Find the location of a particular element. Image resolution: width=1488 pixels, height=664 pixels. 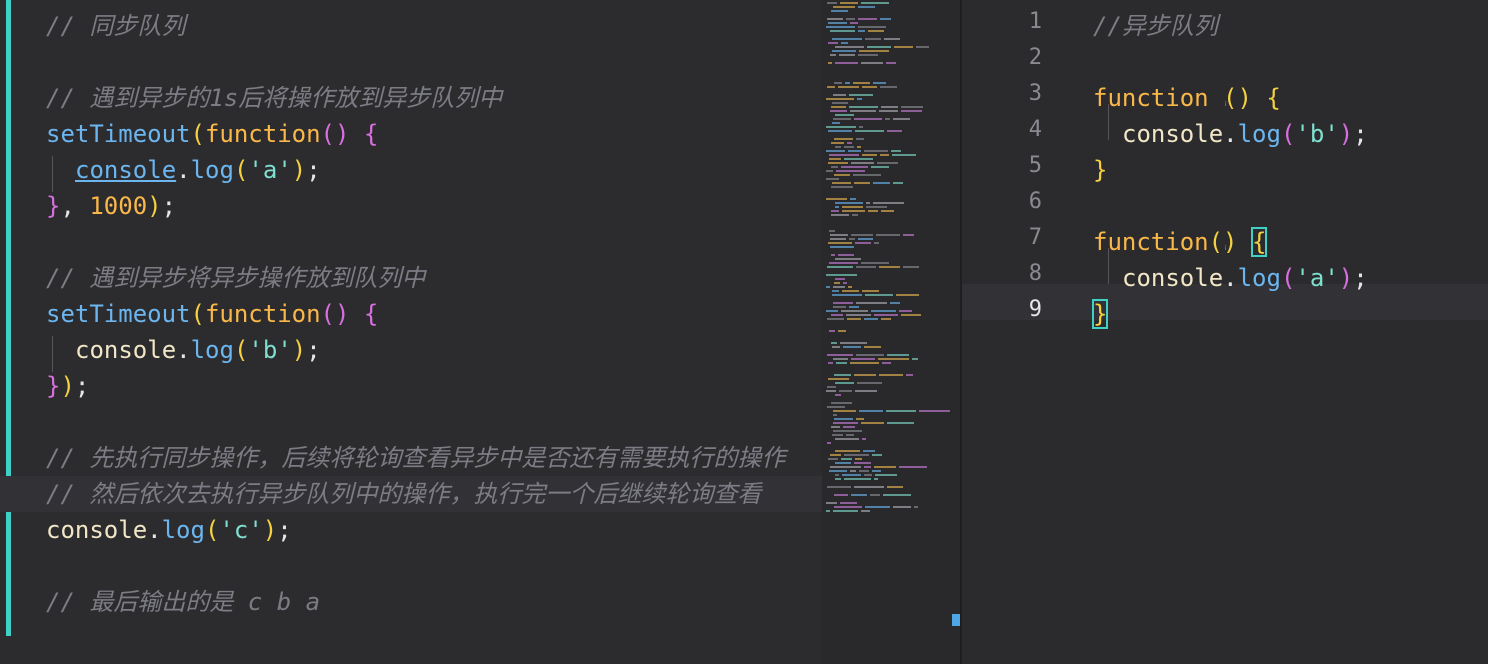

code-token: // 最后输出的是 c b a is located at coordinates (183, 602).